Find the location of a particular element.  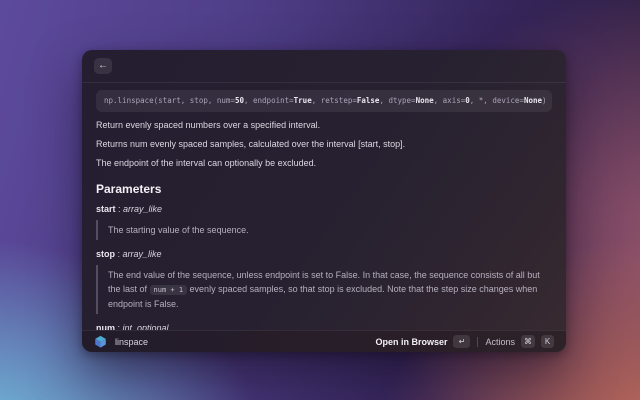

enter-key-badge: ↵ is located at coordinates (462, 341).